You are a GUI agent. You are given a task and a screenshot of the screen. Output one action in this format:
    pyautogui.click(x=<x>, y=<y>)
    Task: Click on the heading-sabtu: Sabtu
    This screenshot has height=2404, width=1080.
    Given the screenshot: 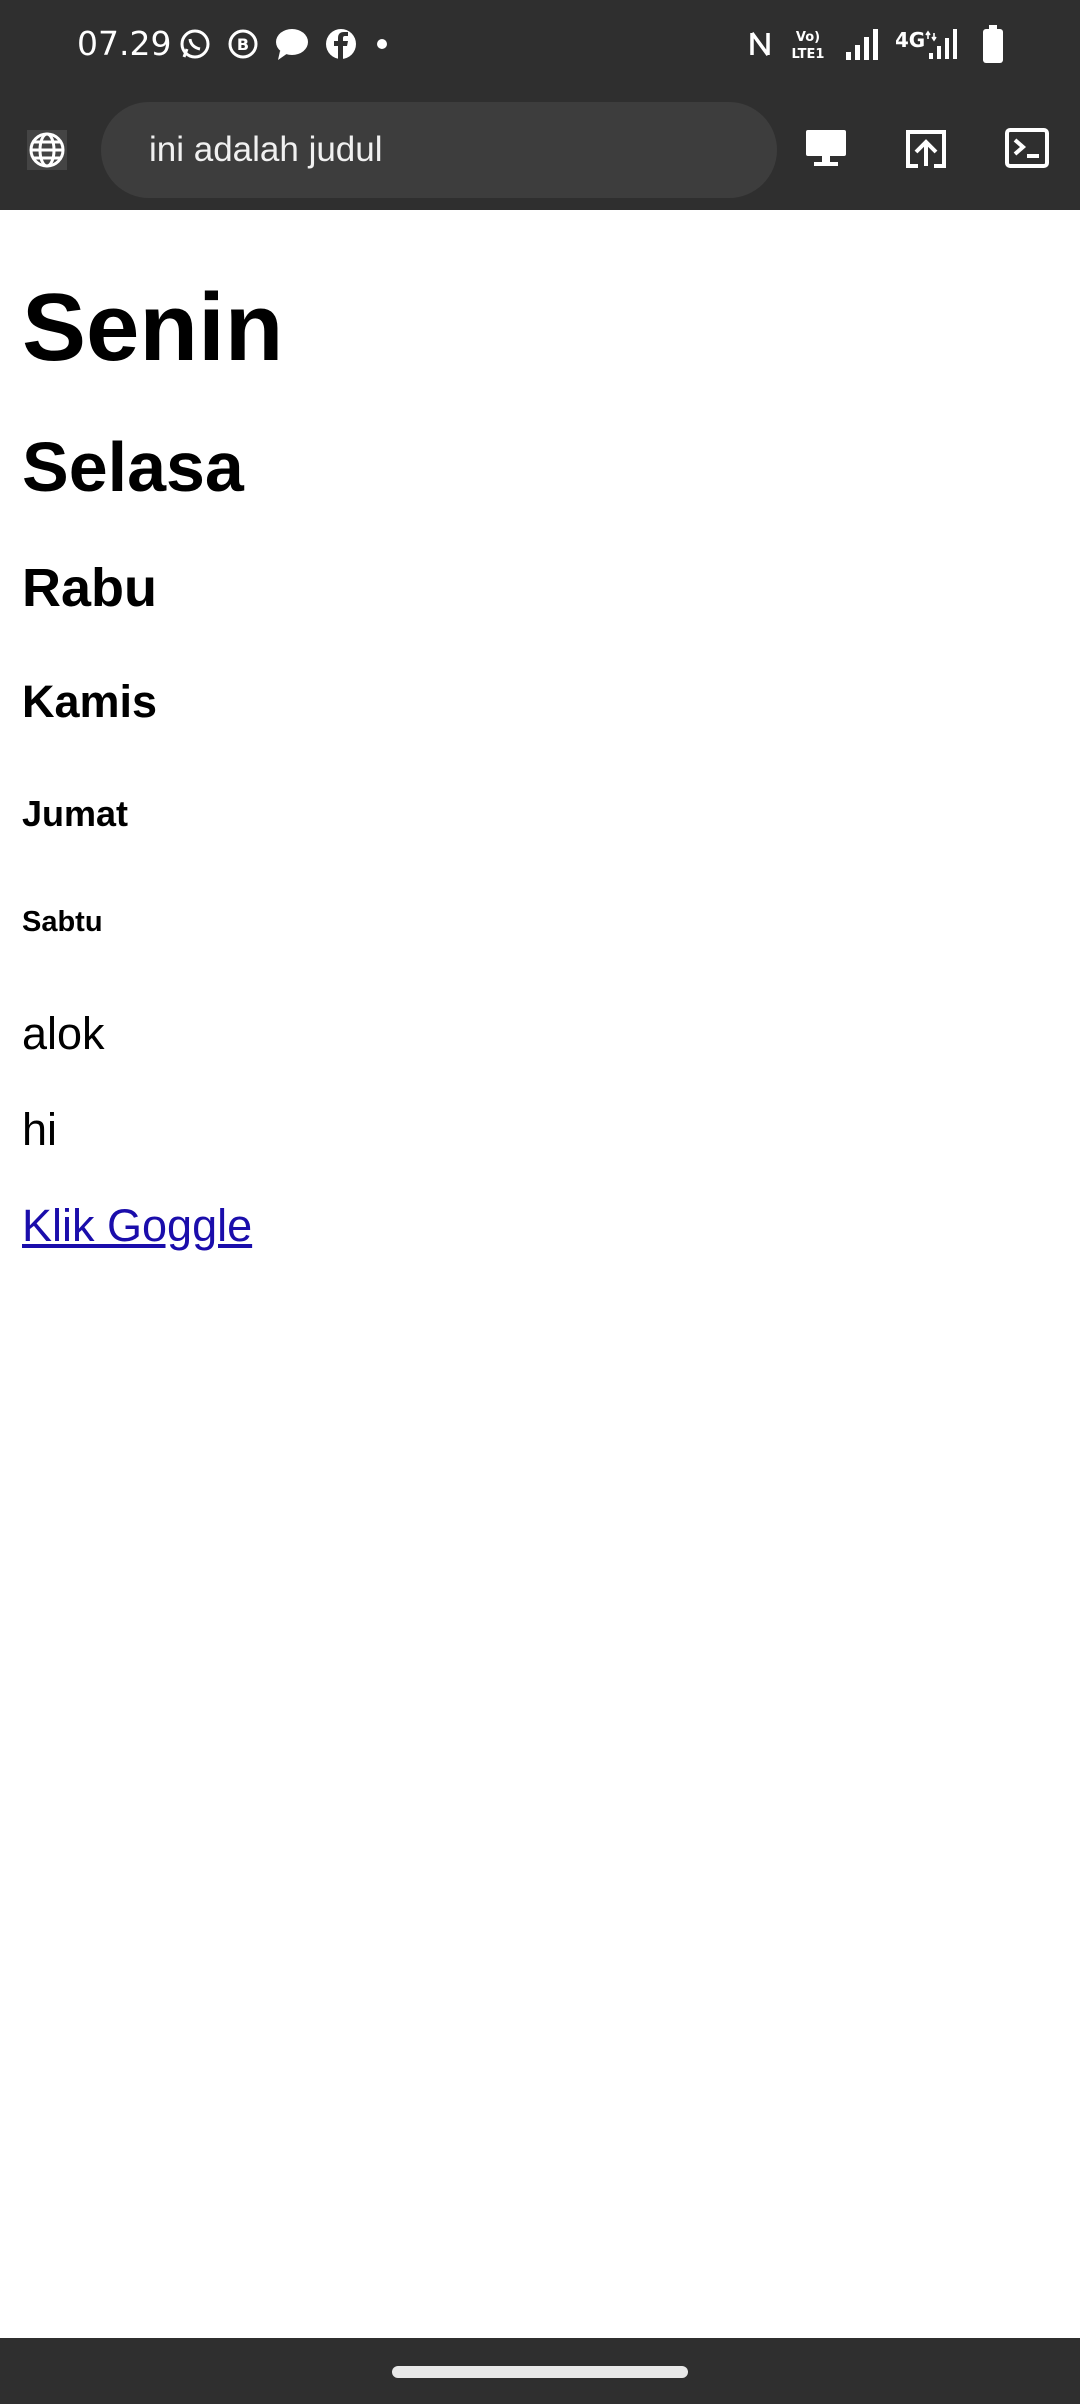 What is the action you would take?
    pyautogui.click(x=62, y=922)
    